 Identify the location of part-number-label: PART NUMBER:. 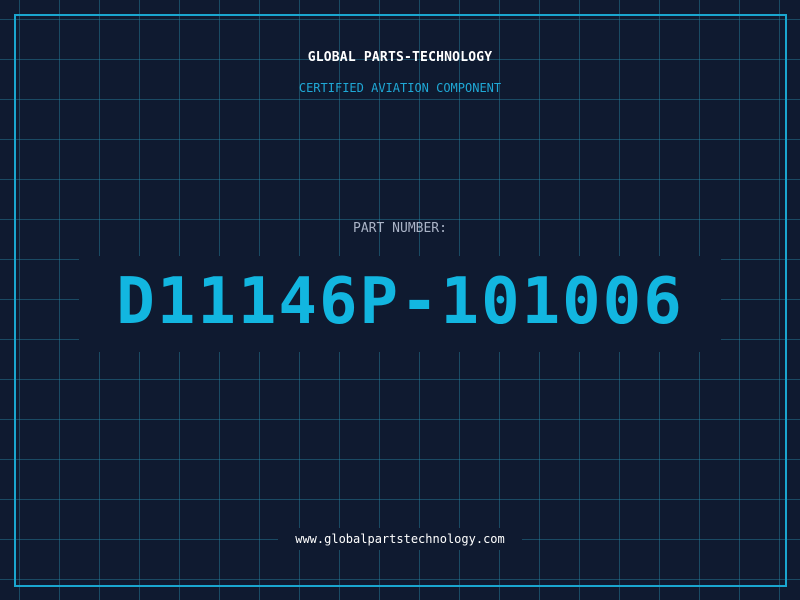
(400, 228).